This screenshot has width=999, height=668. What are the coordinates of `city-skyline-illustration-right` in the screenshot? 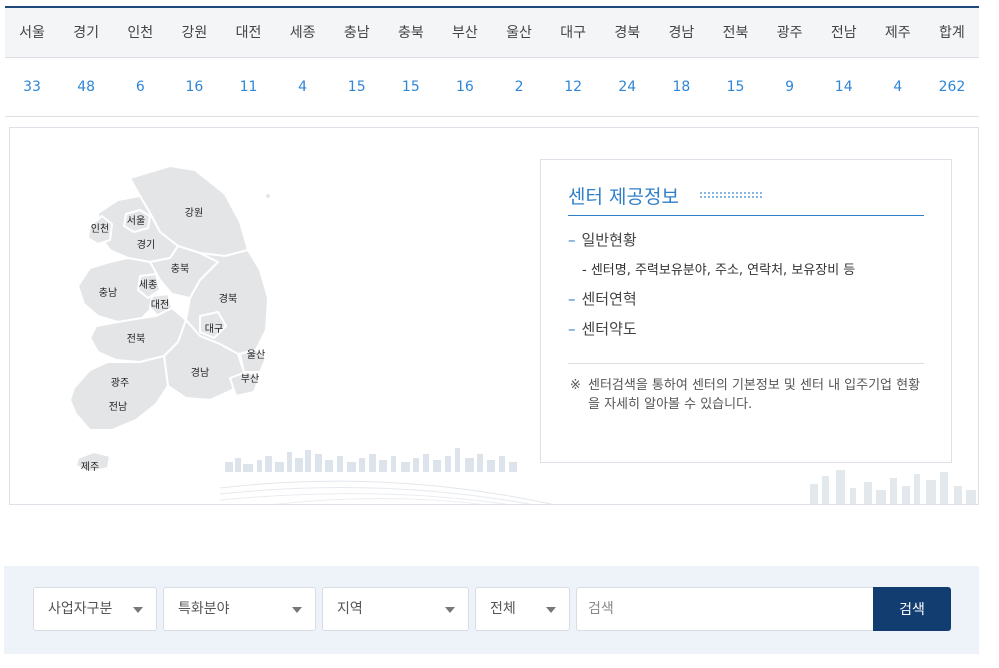 It's located at (893, 487).